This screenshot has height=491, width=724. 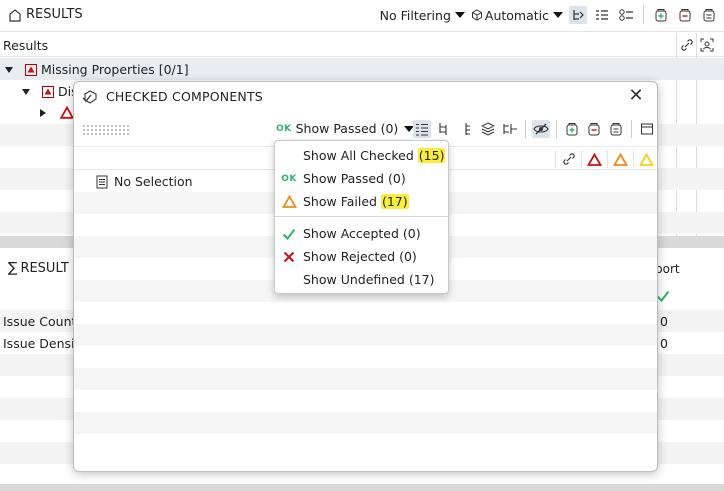 I want to click on automatic-label: Automatic, so click(x=516, y=15).